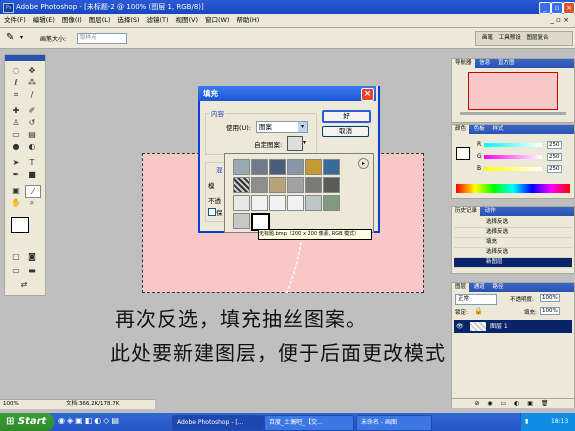 This screenshot has height=431, width=575. Describe the element at coordinates (10, 37) in the screenshot. I see `eyedropper-icon: ✎` at that location.